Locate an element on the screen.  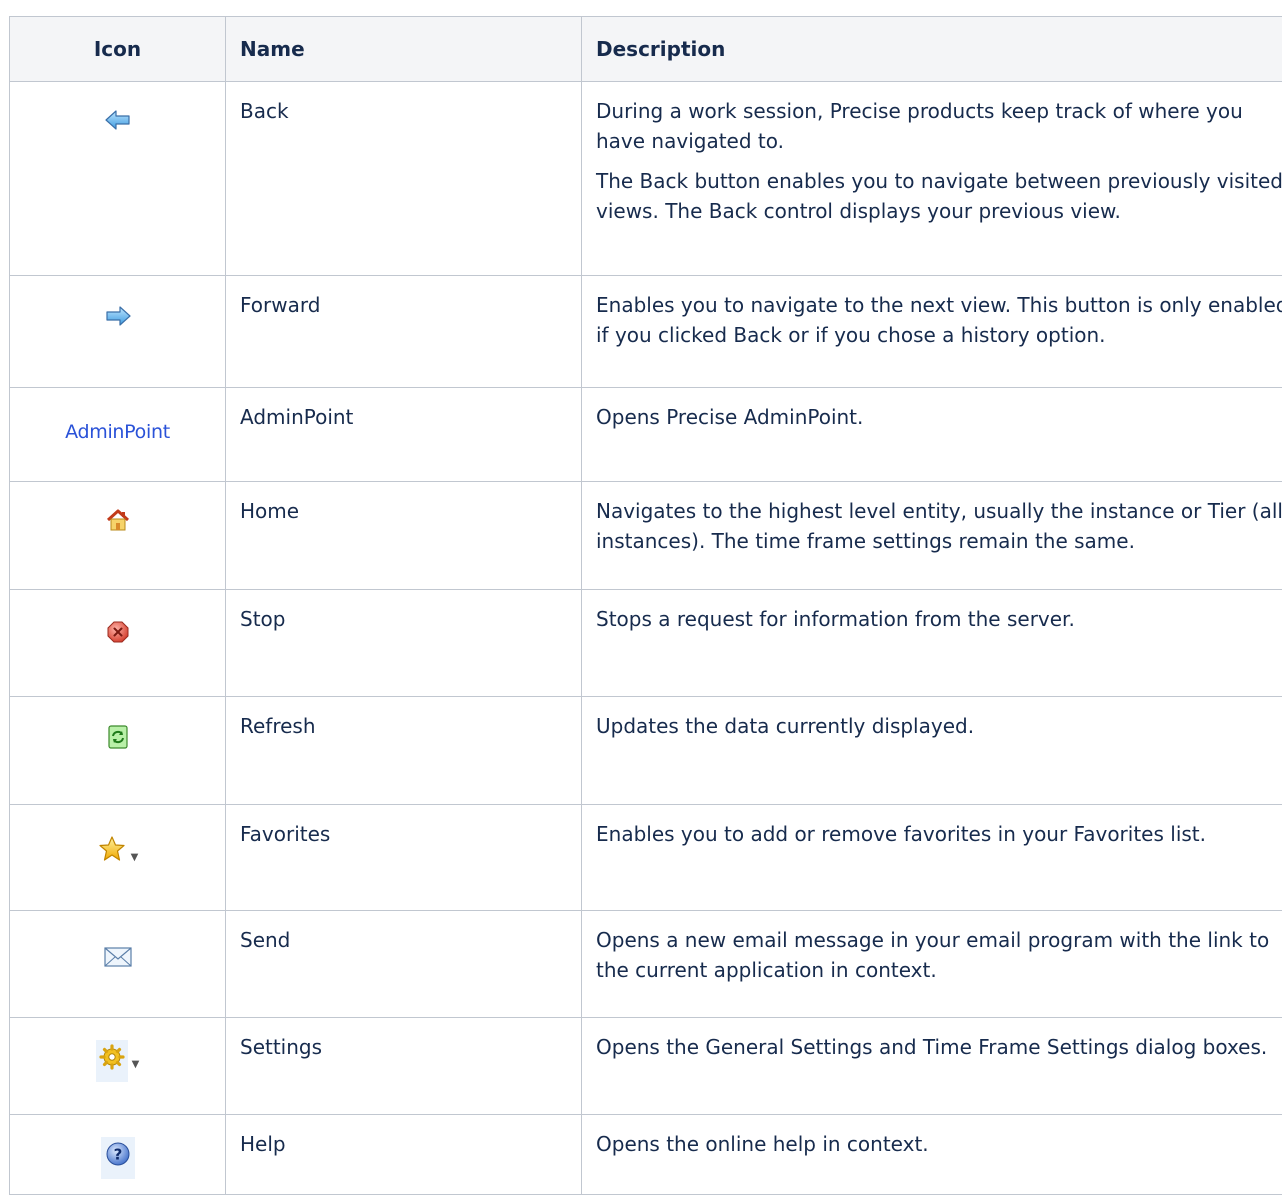
row-description: Updates the data currently displayed. is located at coordinates (932, 751).